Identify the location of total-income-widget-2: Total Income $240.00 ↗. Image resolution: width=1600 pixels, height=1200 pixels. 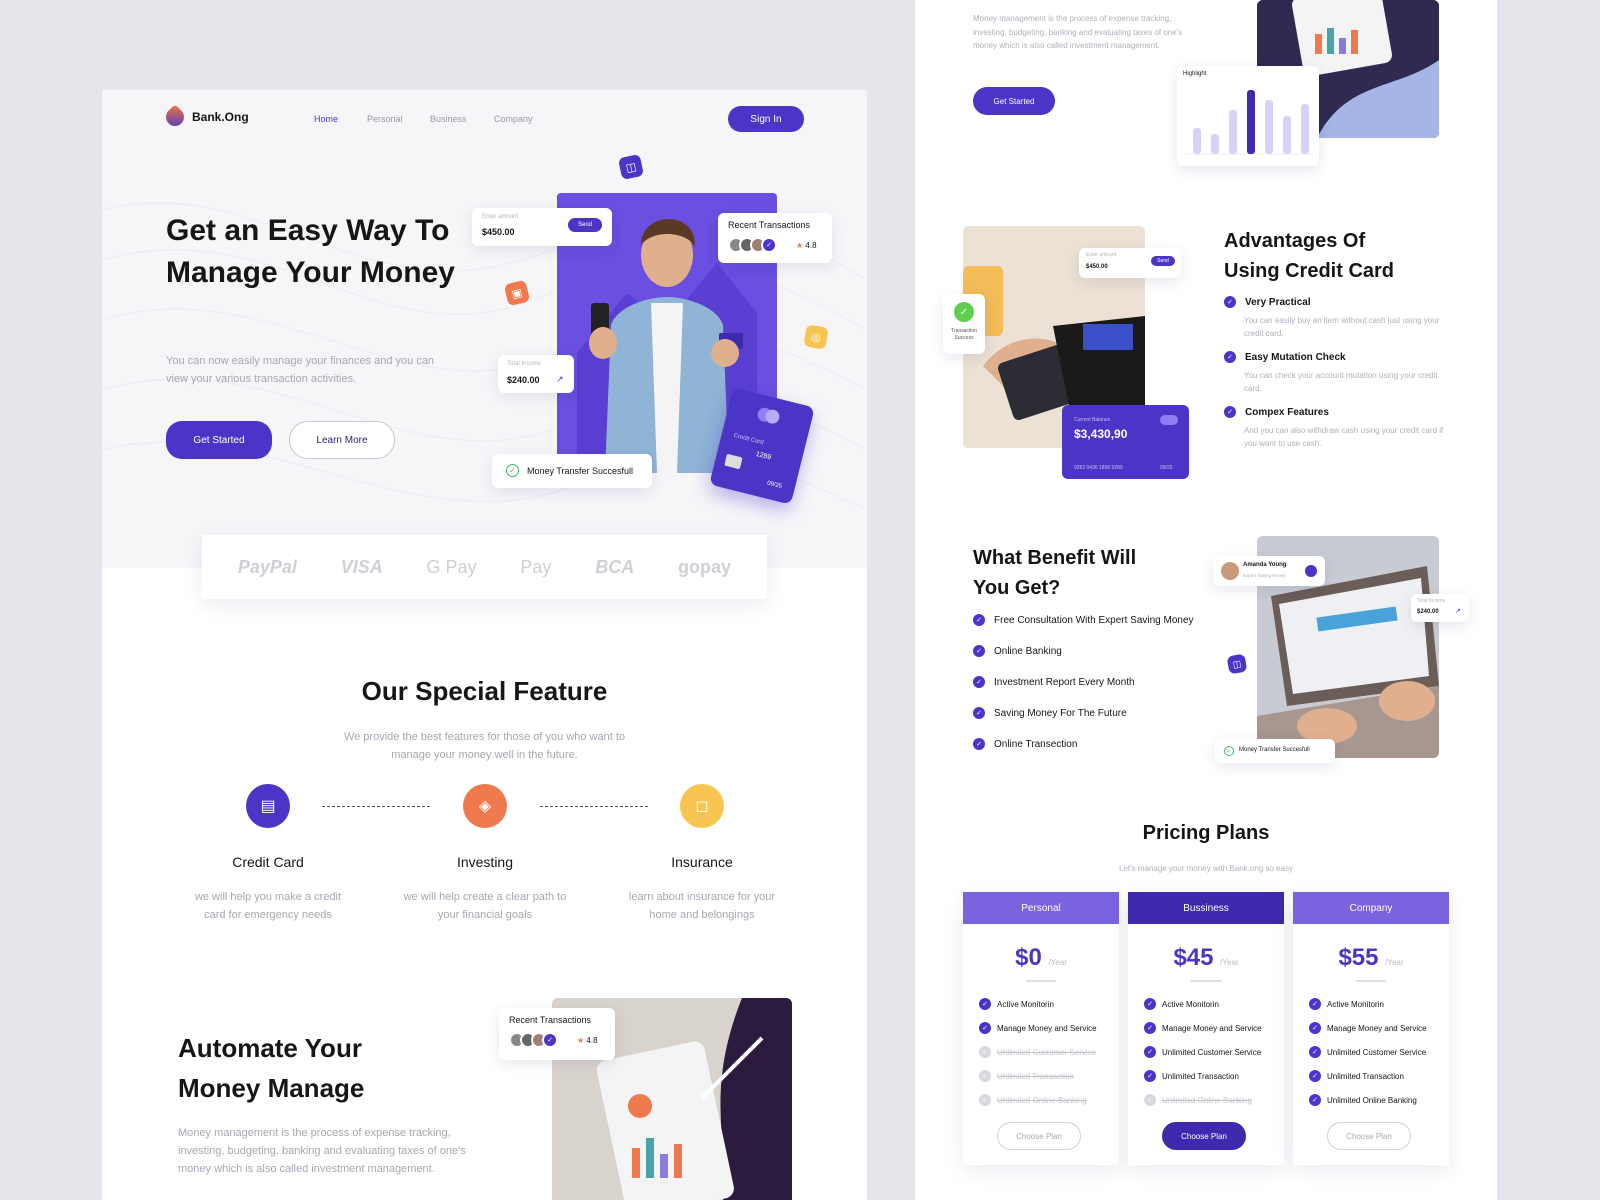
(1440, 608).